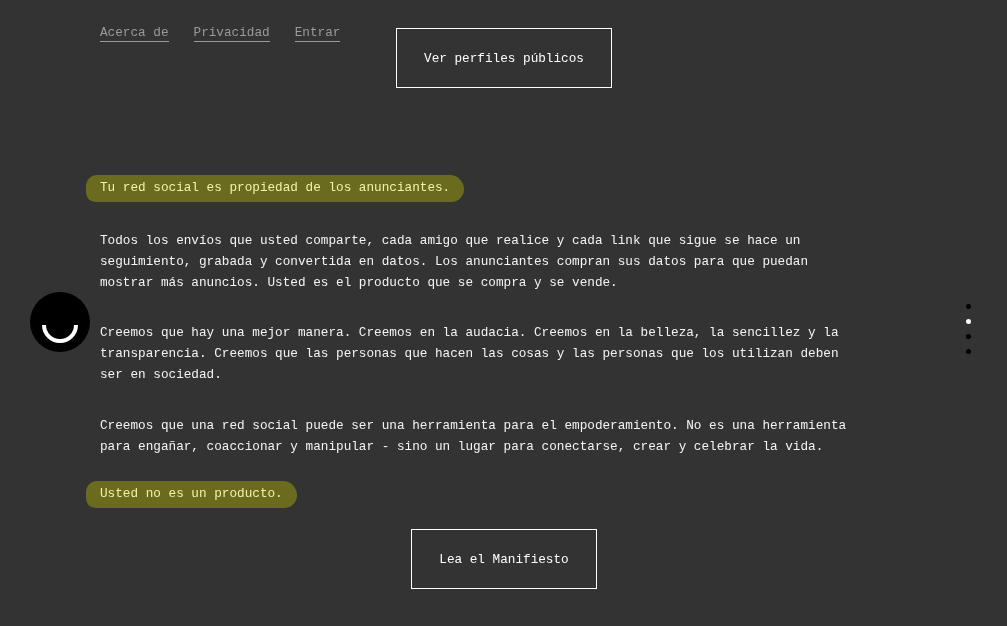 The width and height of the screenshot is (1007, 626). I want to click on paragraph: Todos los envíos que usted comparte, cada amigo que realice y cada link que sigue se hace un seguimiento, grabada y convertida en datos. Los anunciantes compran sus datos para que puedan mostrar más anuncios. Usted es el producto que se compra y se vende., so click(455, 262).